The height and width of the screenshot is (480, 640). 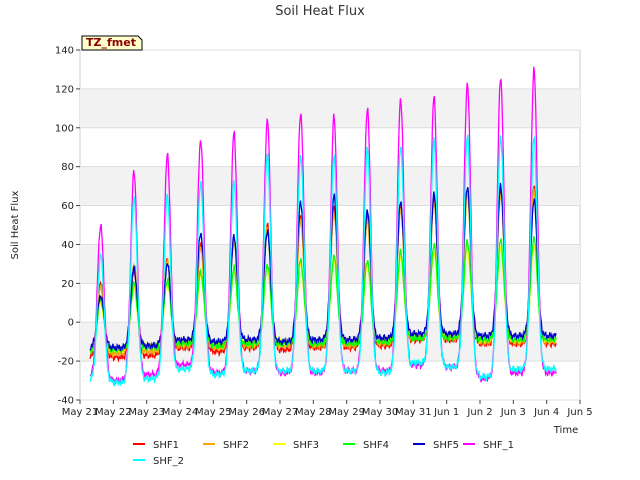 What do you see at coordinates (15, 224) in the screenshot?
I see `y-axis-label: Soil Heat Flux` at bounding box center [15, 224].